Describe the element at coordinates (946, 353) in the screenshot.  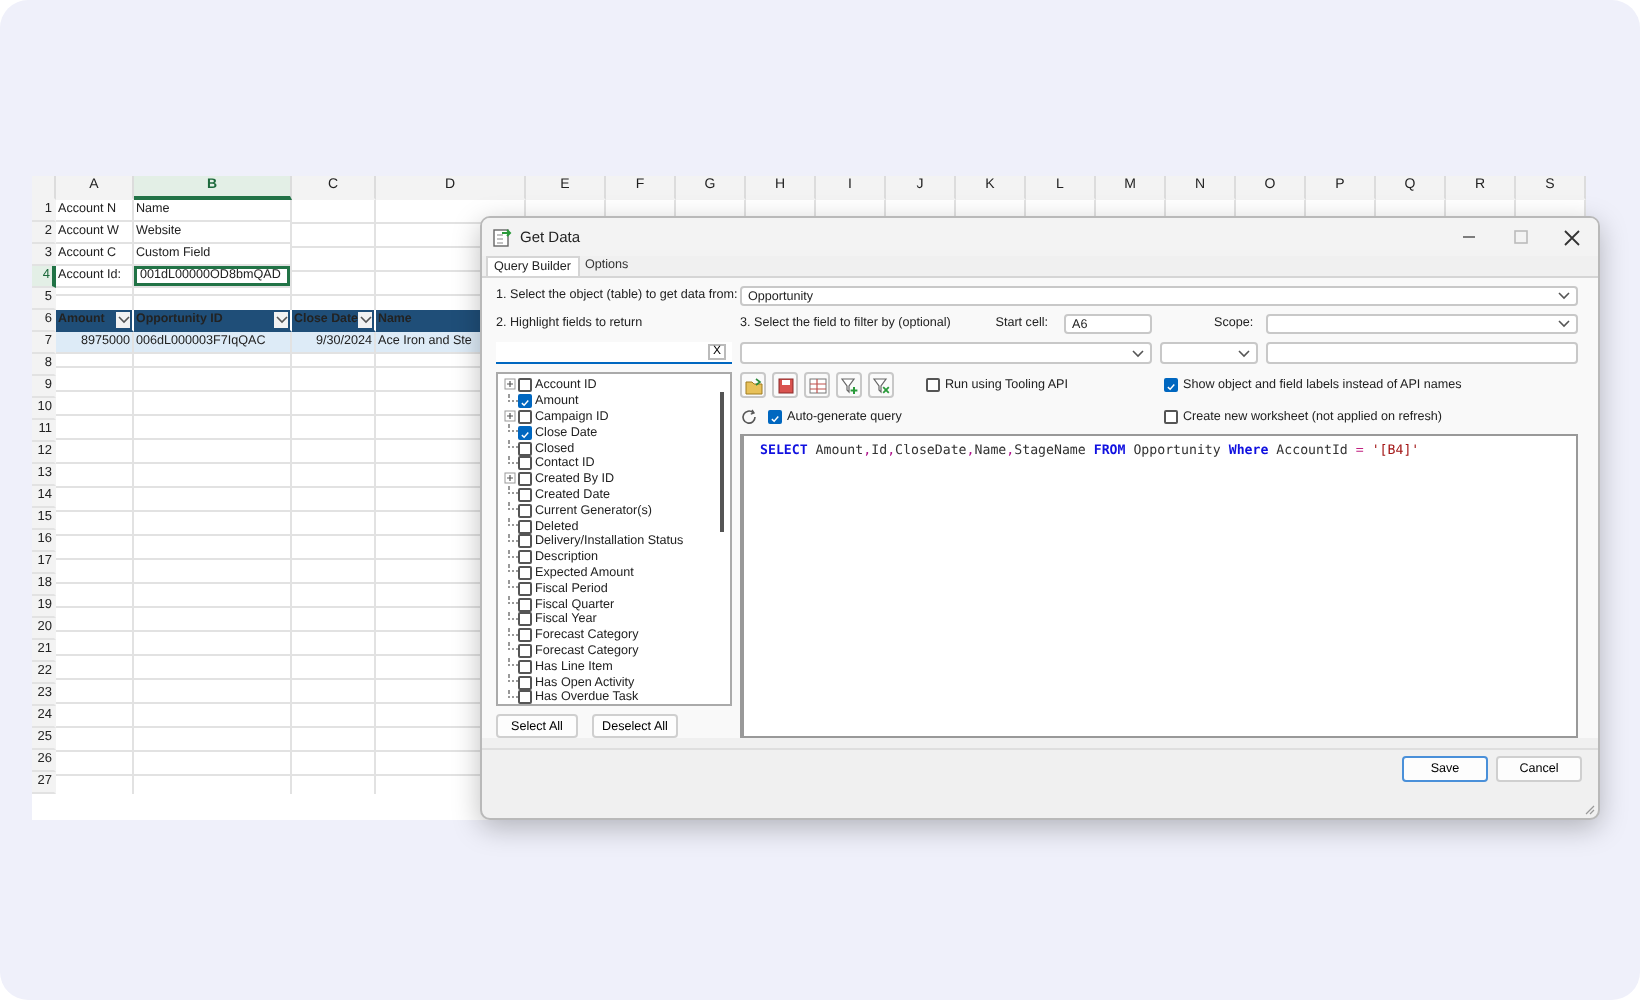
I see `filter-field-dropdown` at that location.